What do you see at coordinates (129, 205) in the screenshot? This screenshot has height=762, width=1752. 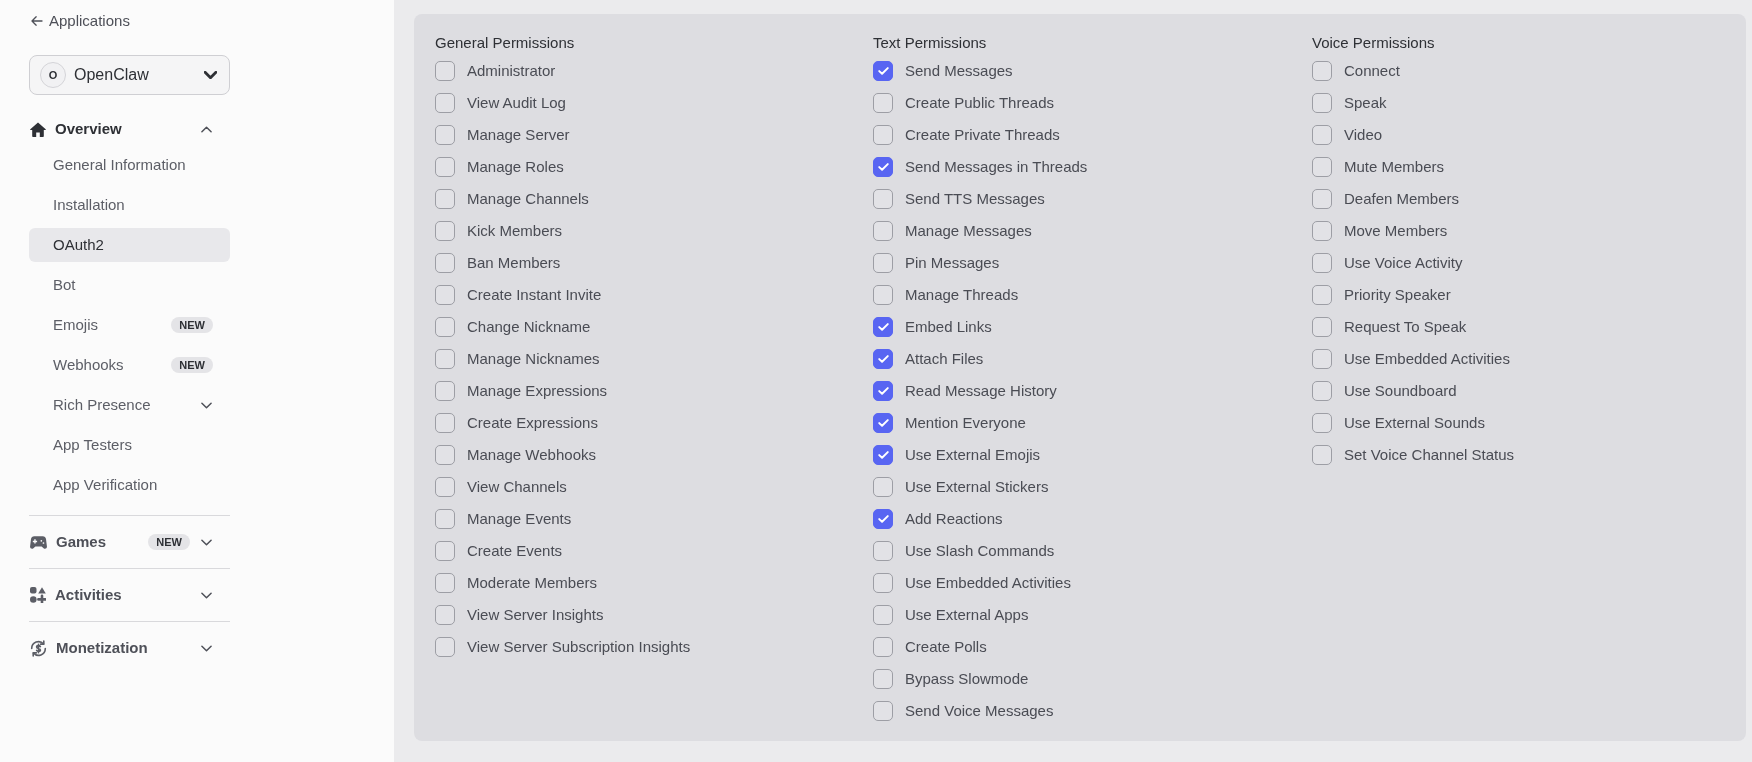 I see `nav-item: Installation` at bounding box center [129, 205].